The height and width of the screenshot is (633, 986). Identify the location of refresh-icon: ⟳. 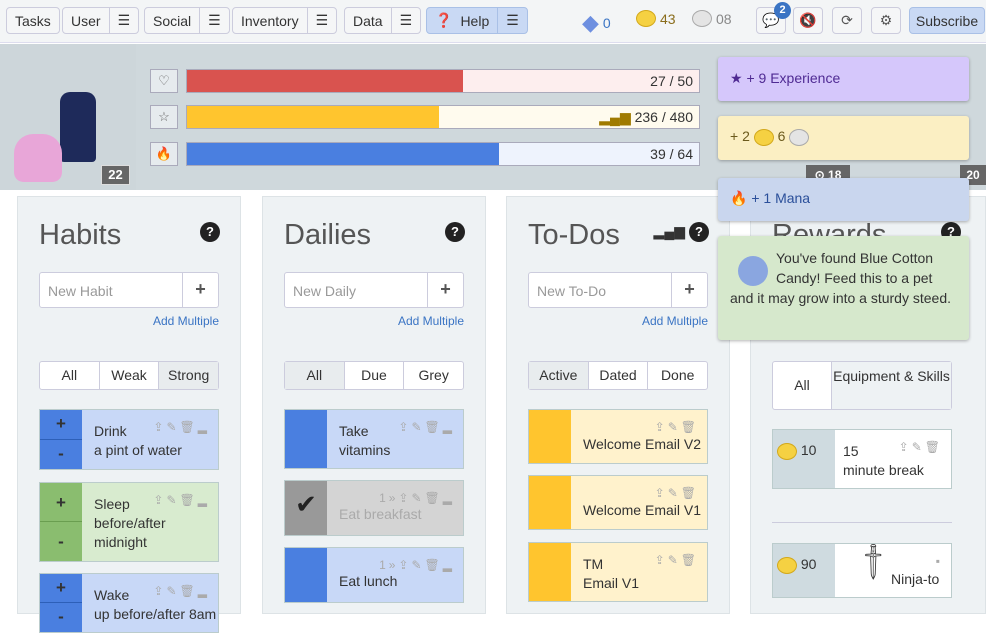
(847, 20).